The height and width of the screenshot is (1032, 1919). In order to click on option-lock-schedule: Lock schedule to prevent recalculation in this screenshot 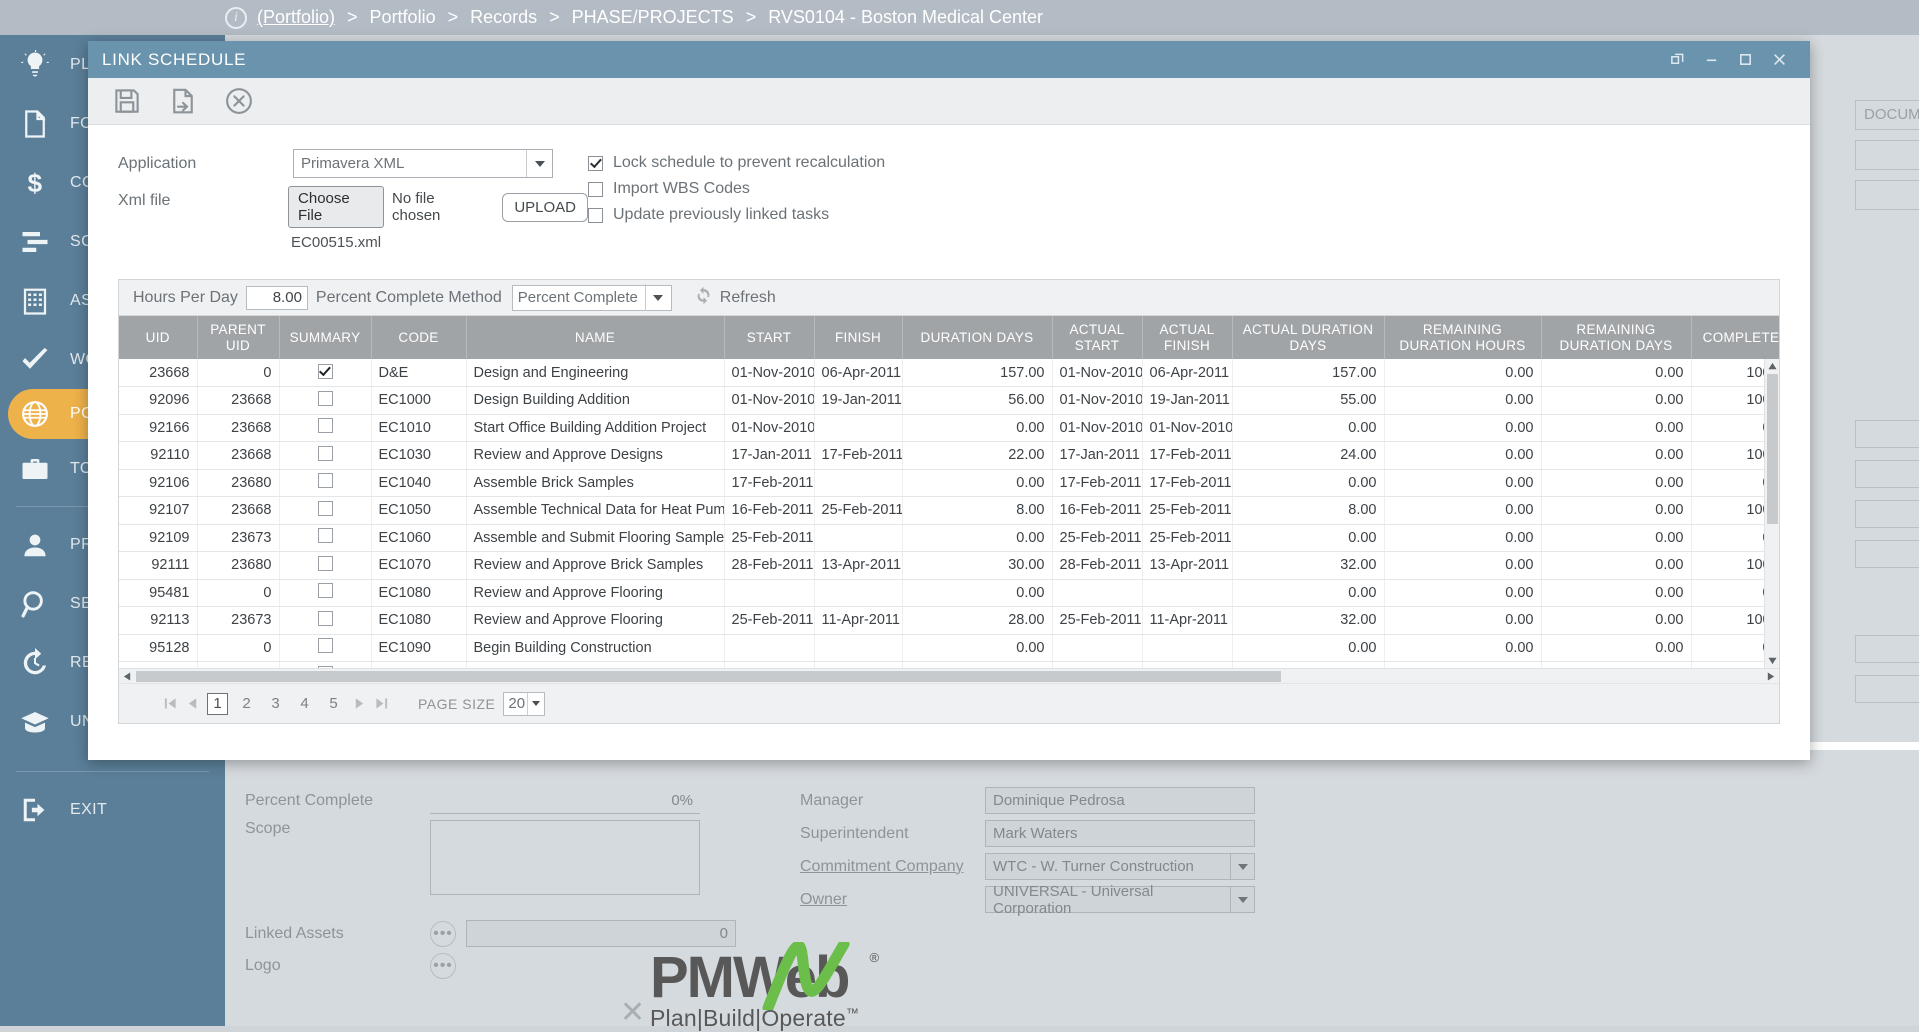, I will do `click(736, 163)`.